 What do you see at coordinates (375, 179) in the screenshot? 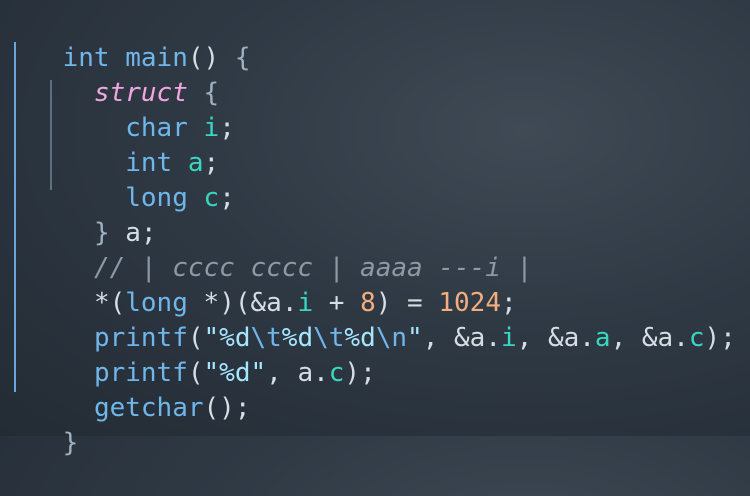
I see `code-line-5: long c;` at bounding box center [375, 179].